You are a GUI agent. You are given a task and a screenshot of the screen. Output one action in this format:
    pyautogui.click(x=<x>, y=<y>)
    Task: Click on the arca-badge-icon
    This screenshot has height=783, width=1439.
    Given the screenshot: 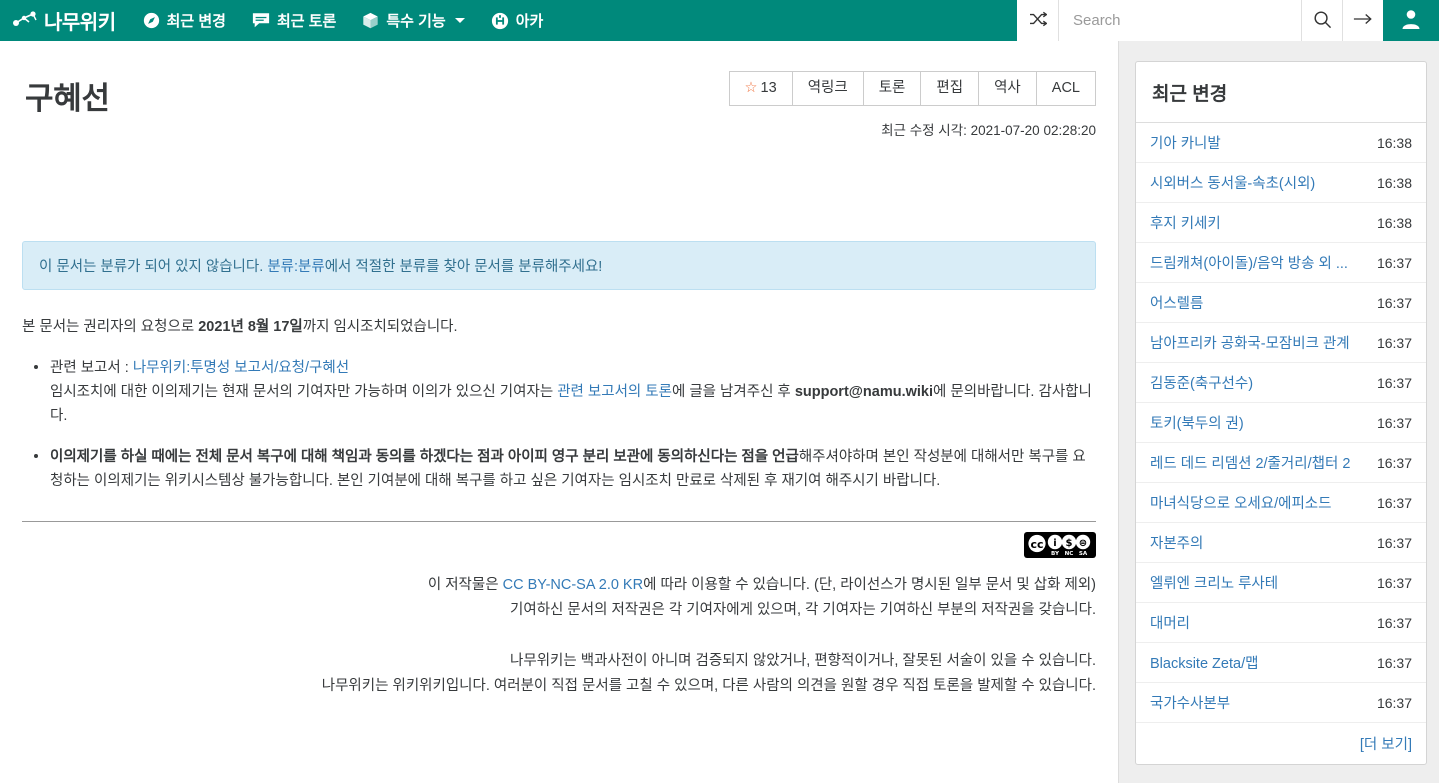 What is the action you would take?
    pyautogui.click(x=500, y=21)
    